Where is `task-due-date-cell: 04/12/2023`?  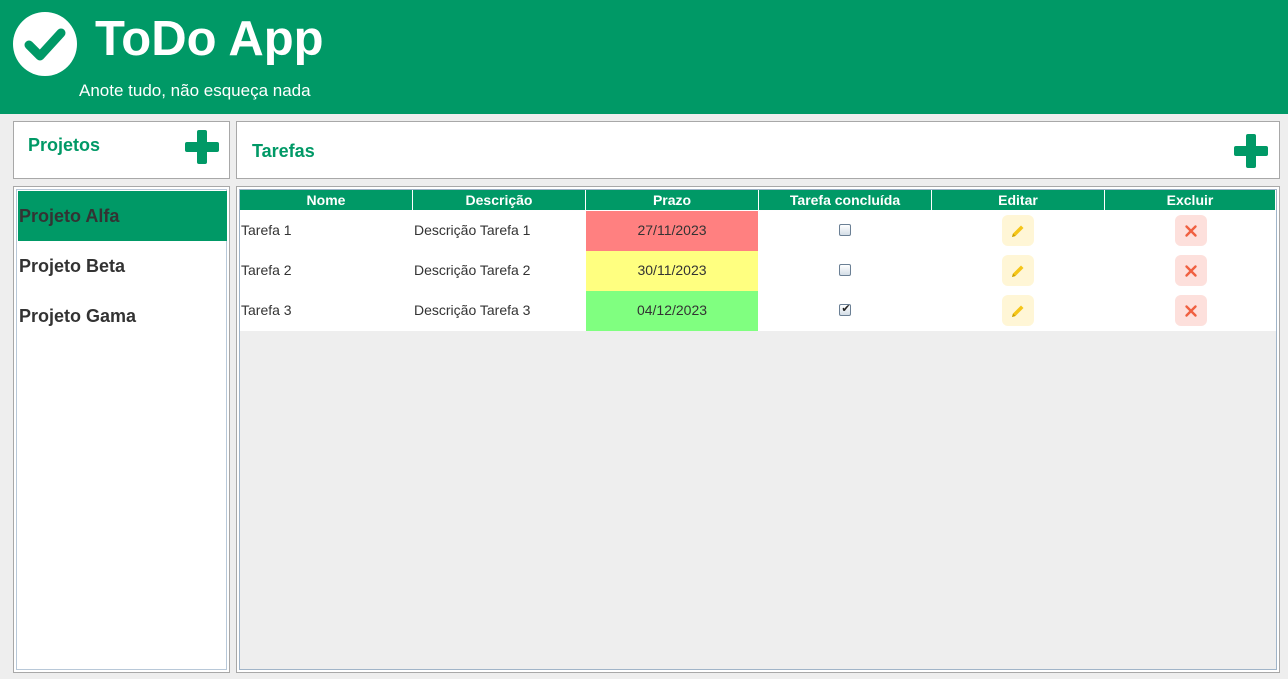
task-due-date-cell: 04/12/2023 is located at coordinates (672, 311).